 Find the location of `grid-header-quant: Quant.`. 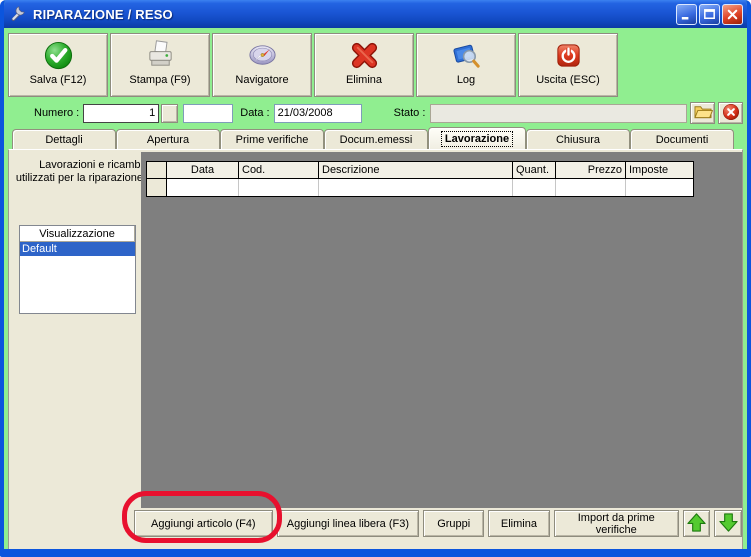

grid-header-quant: Quant. is located at coordinates (534, 170).